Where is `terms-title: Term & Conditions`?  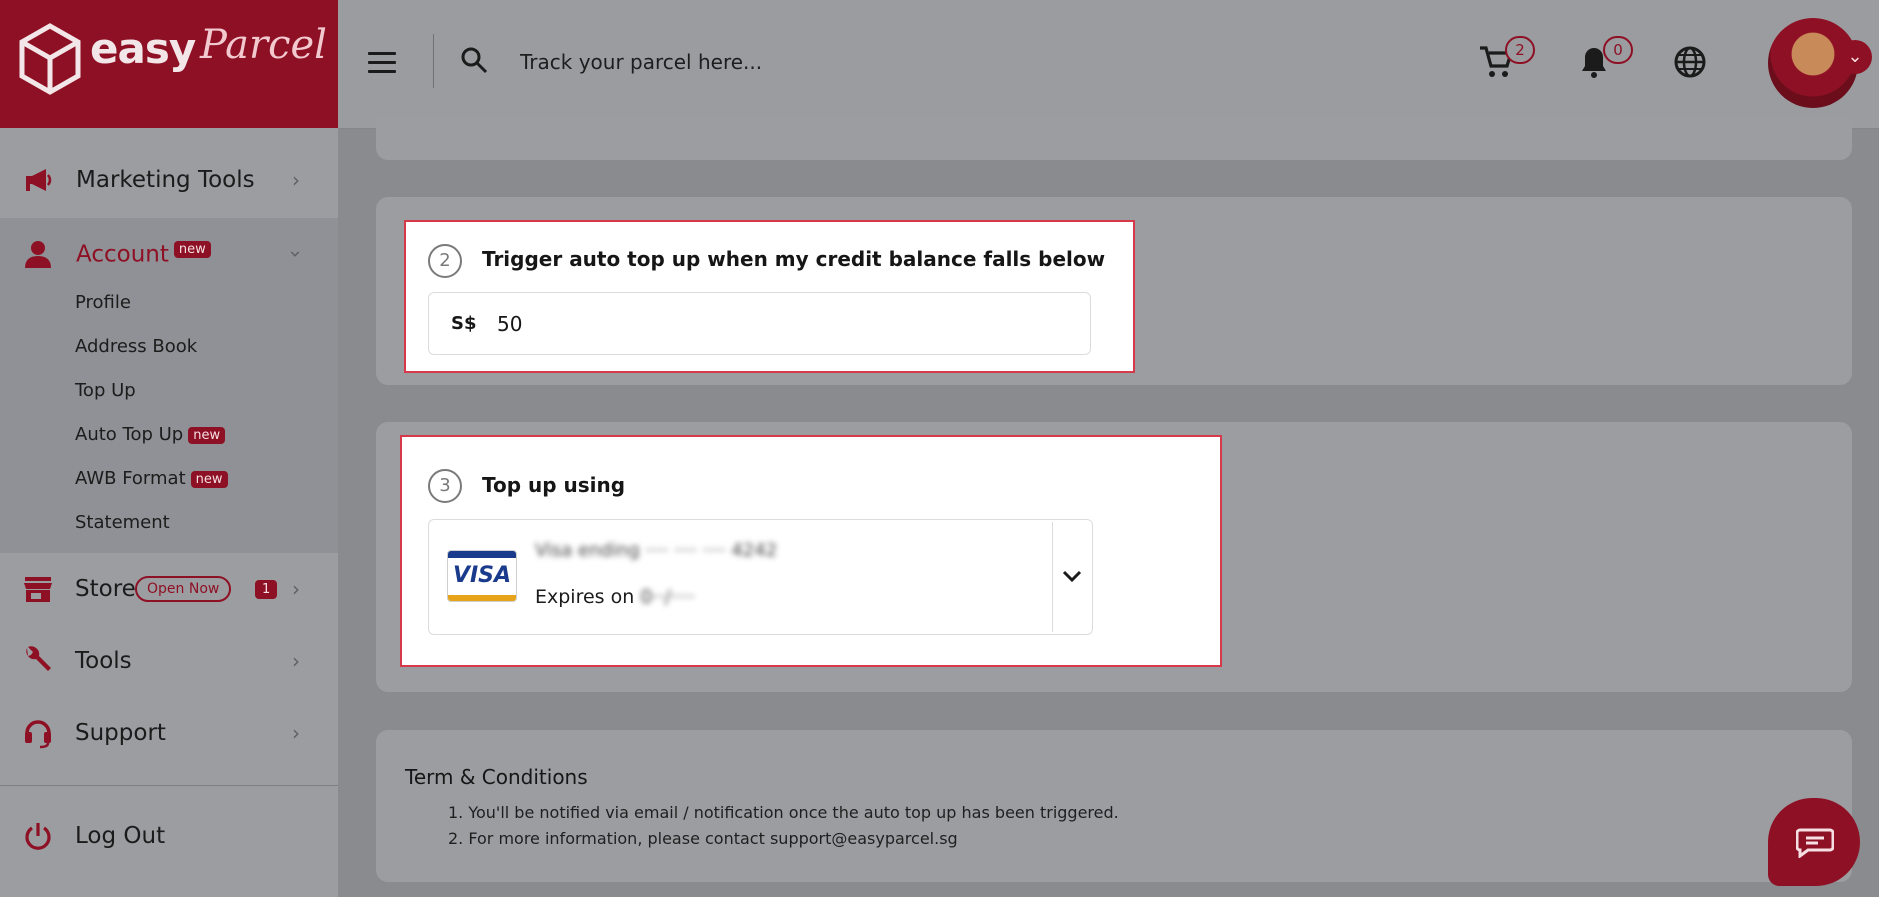
terms-title: Term & Conditions is located at coordinates (496, 777).